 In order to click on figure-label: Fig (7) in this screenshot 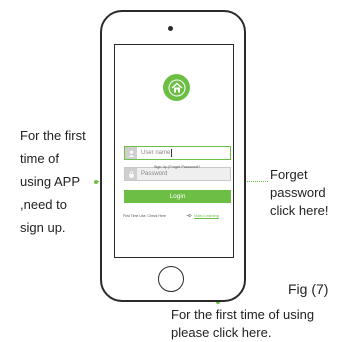, I will do `click(308, 289)`.